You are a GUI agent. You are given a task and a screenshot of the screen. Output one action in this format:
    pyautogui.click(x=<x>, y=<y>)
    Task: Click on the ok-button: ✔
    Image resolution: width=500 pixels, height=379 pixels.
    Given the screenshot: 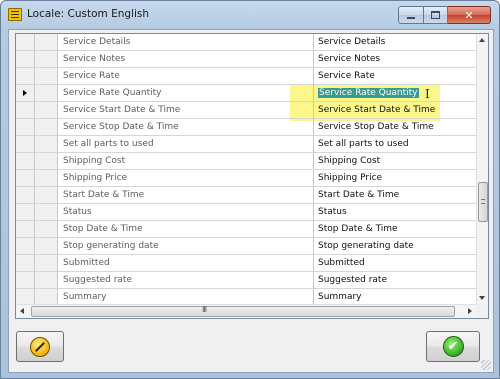 What is the action you would take?
    pyautogui.click(x=453, y=346)
    